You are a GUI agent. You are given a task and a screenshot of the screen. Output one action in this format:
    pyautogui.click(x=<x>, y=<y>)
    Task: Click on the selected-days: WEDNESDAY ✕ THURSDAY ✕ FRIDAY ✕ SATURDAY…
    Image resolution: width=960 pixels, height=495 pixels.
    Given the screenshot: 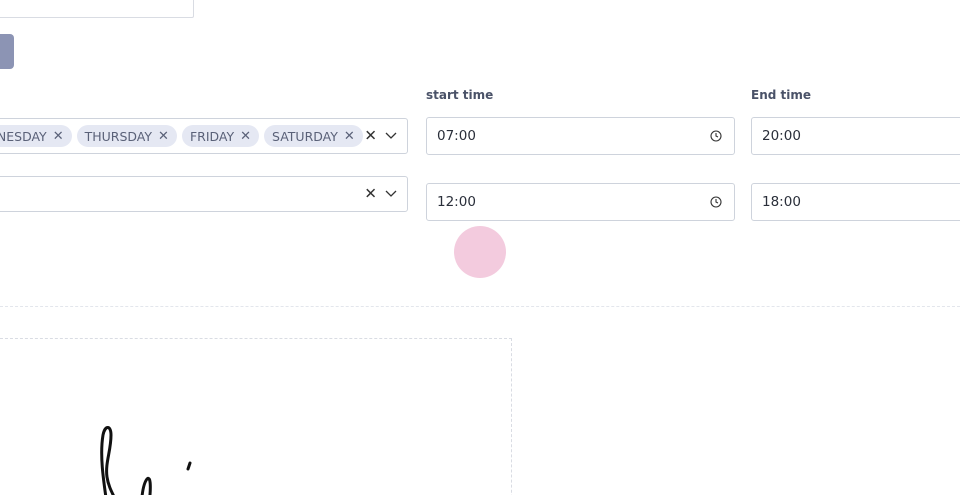 What is the action you would take?
    pyautogui.click(x=181, y=136)
    